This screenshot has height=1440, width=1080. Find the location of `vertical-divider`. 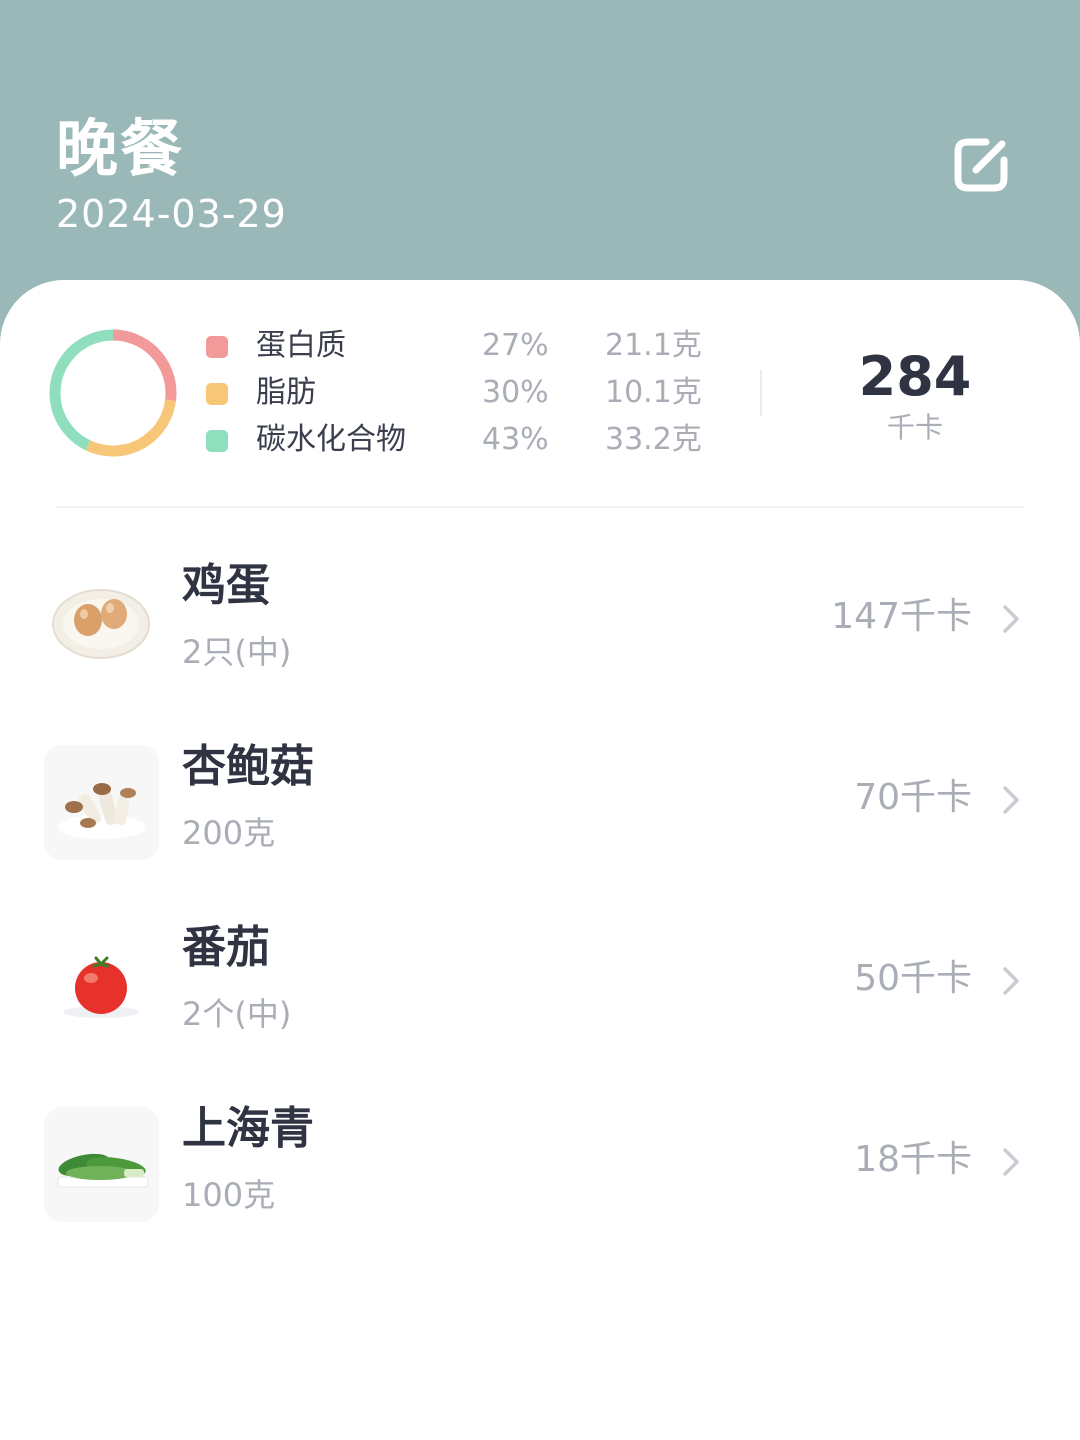

vertical-divider is located at coordinates (761, 393).